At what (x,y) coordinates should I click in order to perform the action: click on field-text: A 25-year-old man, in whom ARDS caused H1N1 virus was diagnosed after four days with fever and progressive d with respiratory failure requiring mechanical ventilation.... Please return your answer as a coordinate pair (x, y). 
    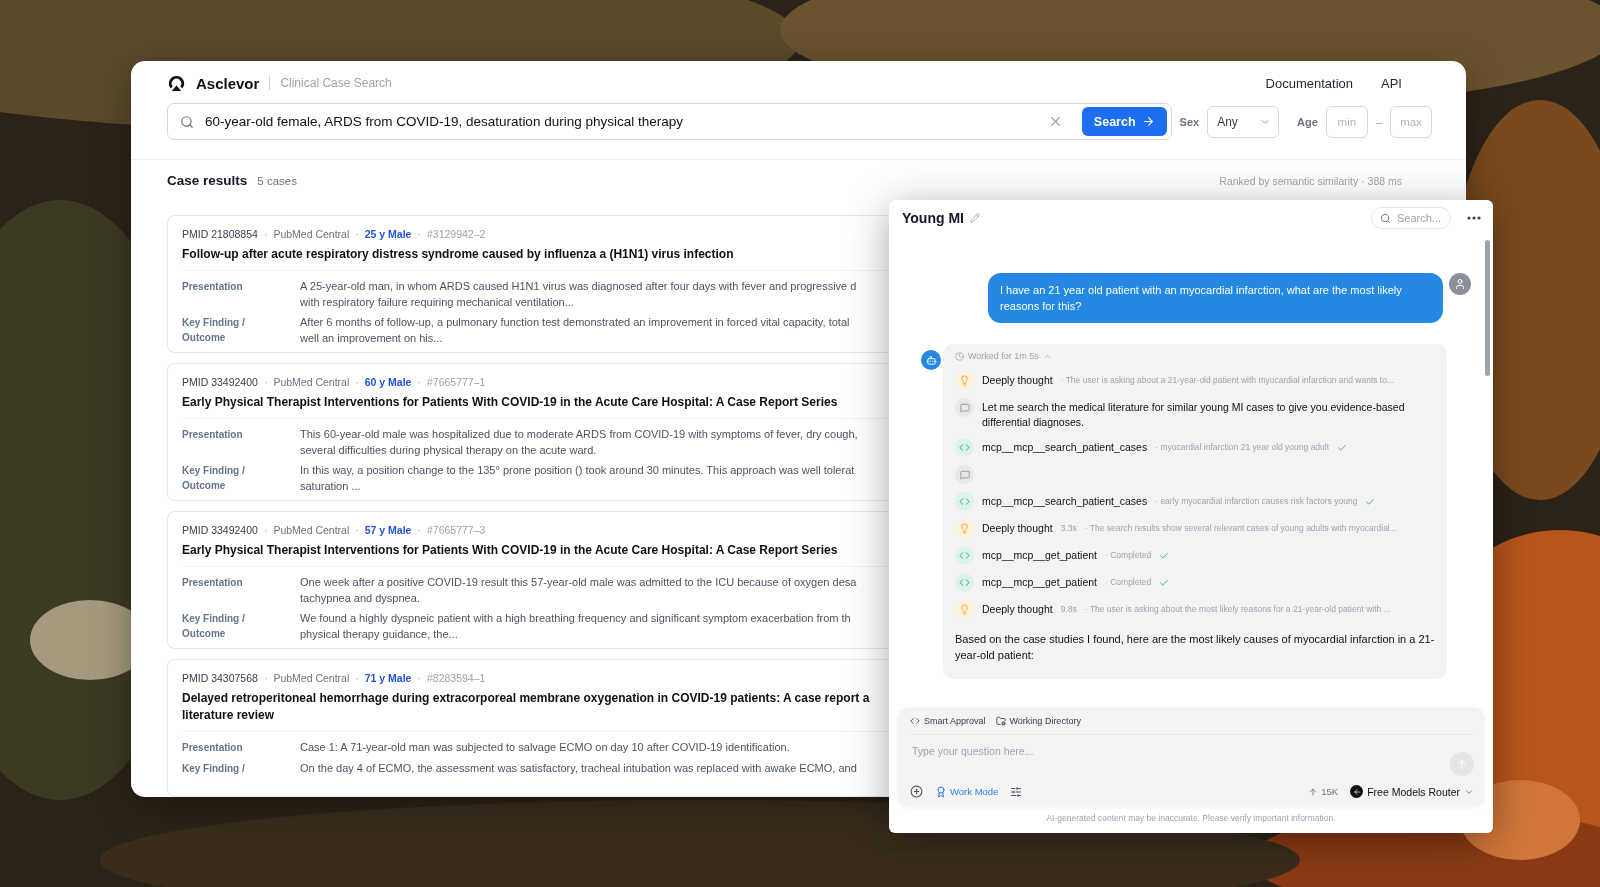
    Looking at the image, I should click on (579, 294).